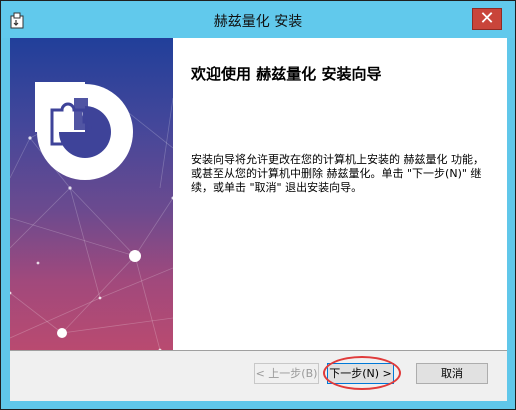 Image resolution: width=516 pixels, height=410 pixels. Describe the element at coordinates (286, 373) in the screenshot. I see `back-button: < 上一步(B)` at that location.